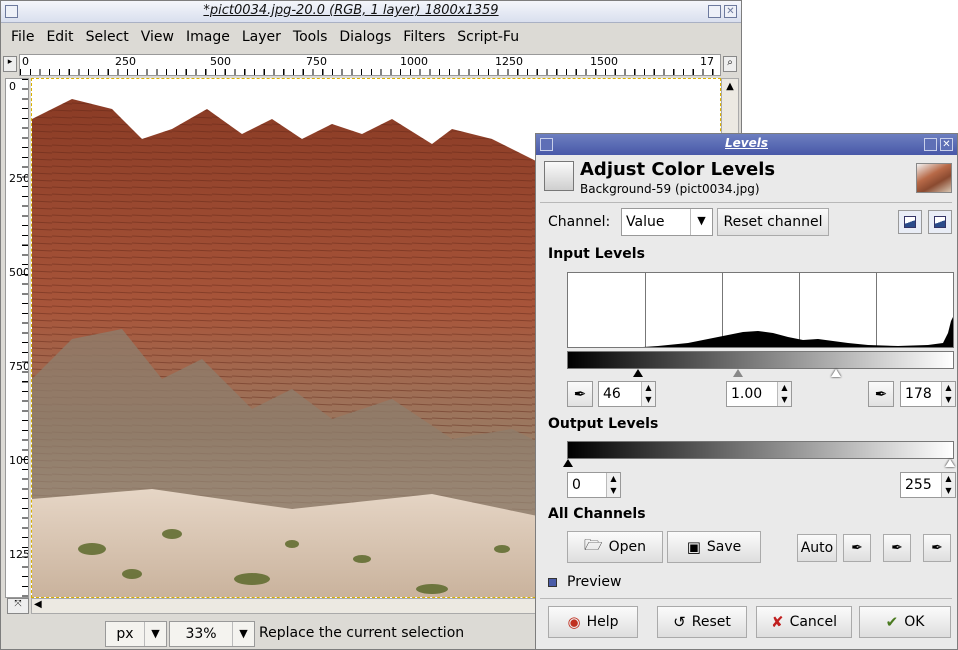 This screenshot has height=650, width=958. I want to click on reset-label: Reset, so click(711, 622).